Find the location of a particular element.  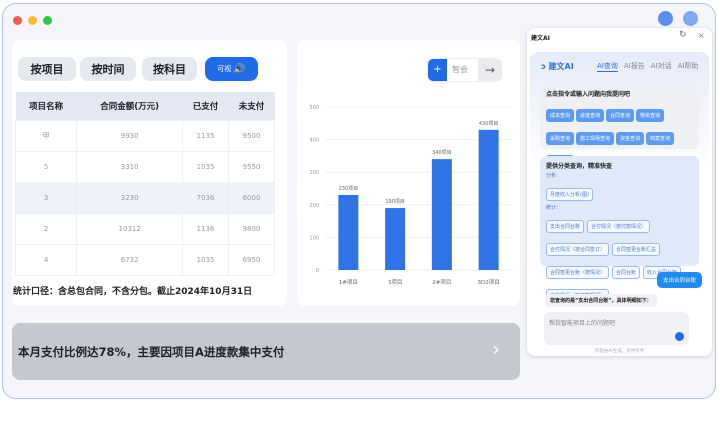

ai-footer: 内容由AI生成，仅供参考 is located at coordinates (619, 351).